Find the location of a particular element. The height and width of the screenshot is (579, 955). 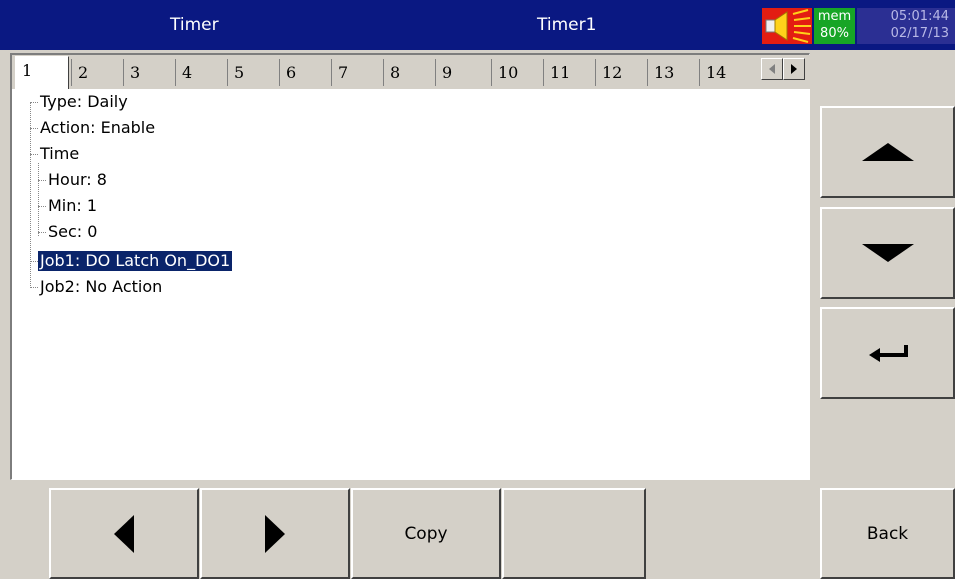

memory-value: 80% is located at coordinates (834, 33).